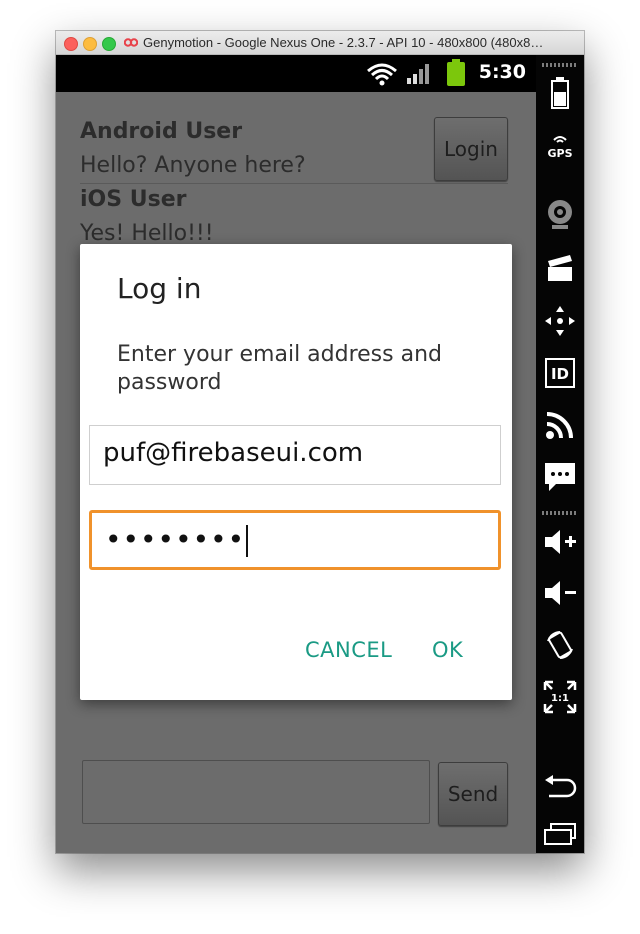  What do you see at coordinates (447, 650) in the screenshot?
I see `ok-button: OK` at bounding box center [447, 650].